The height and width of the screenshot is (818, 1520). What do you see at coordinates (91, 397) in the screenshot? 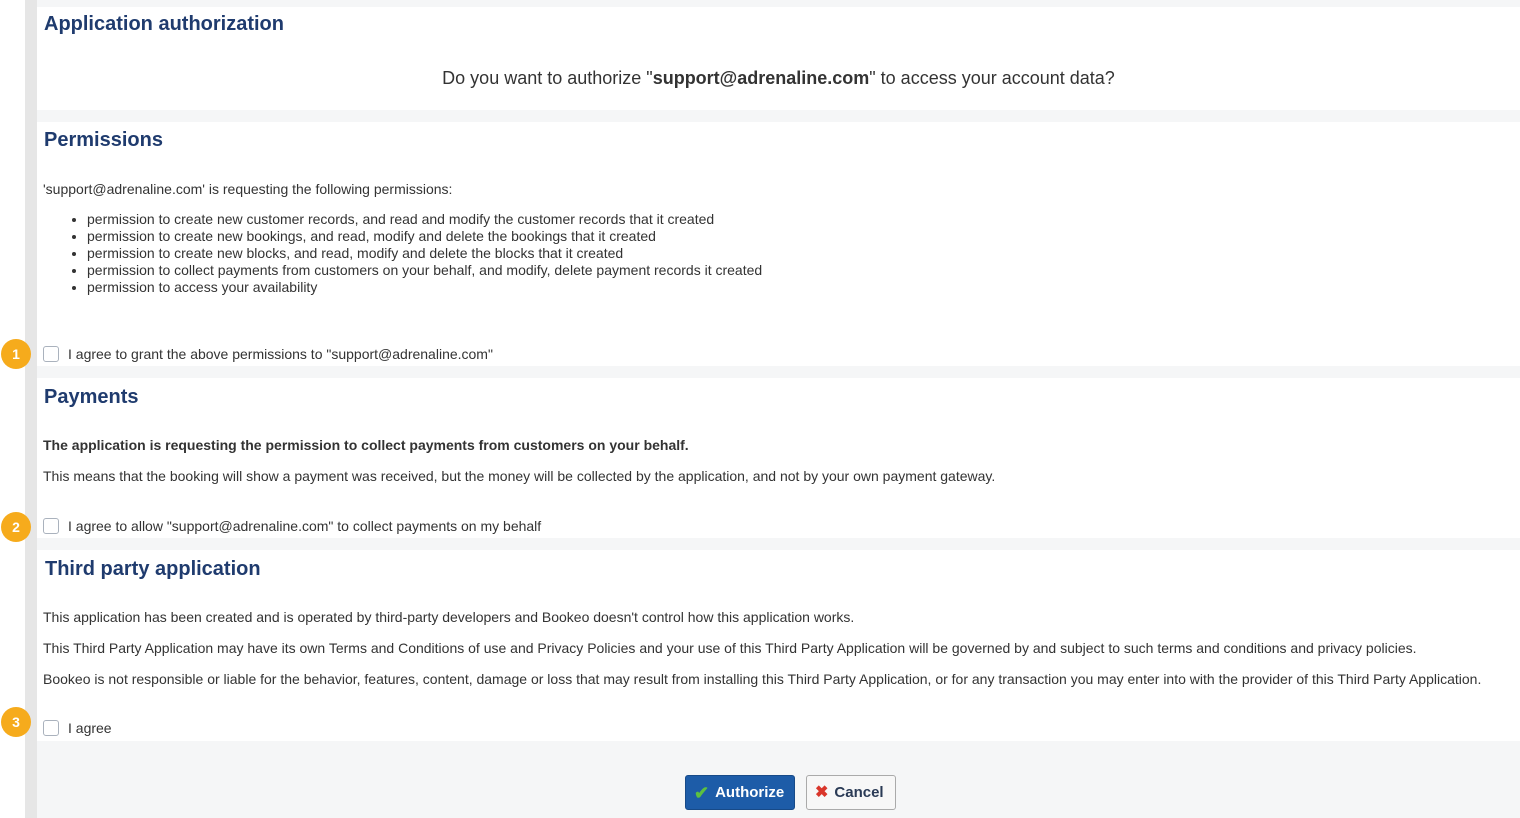
I see `payments-heading: Payments` at bounding box center [91, 397].